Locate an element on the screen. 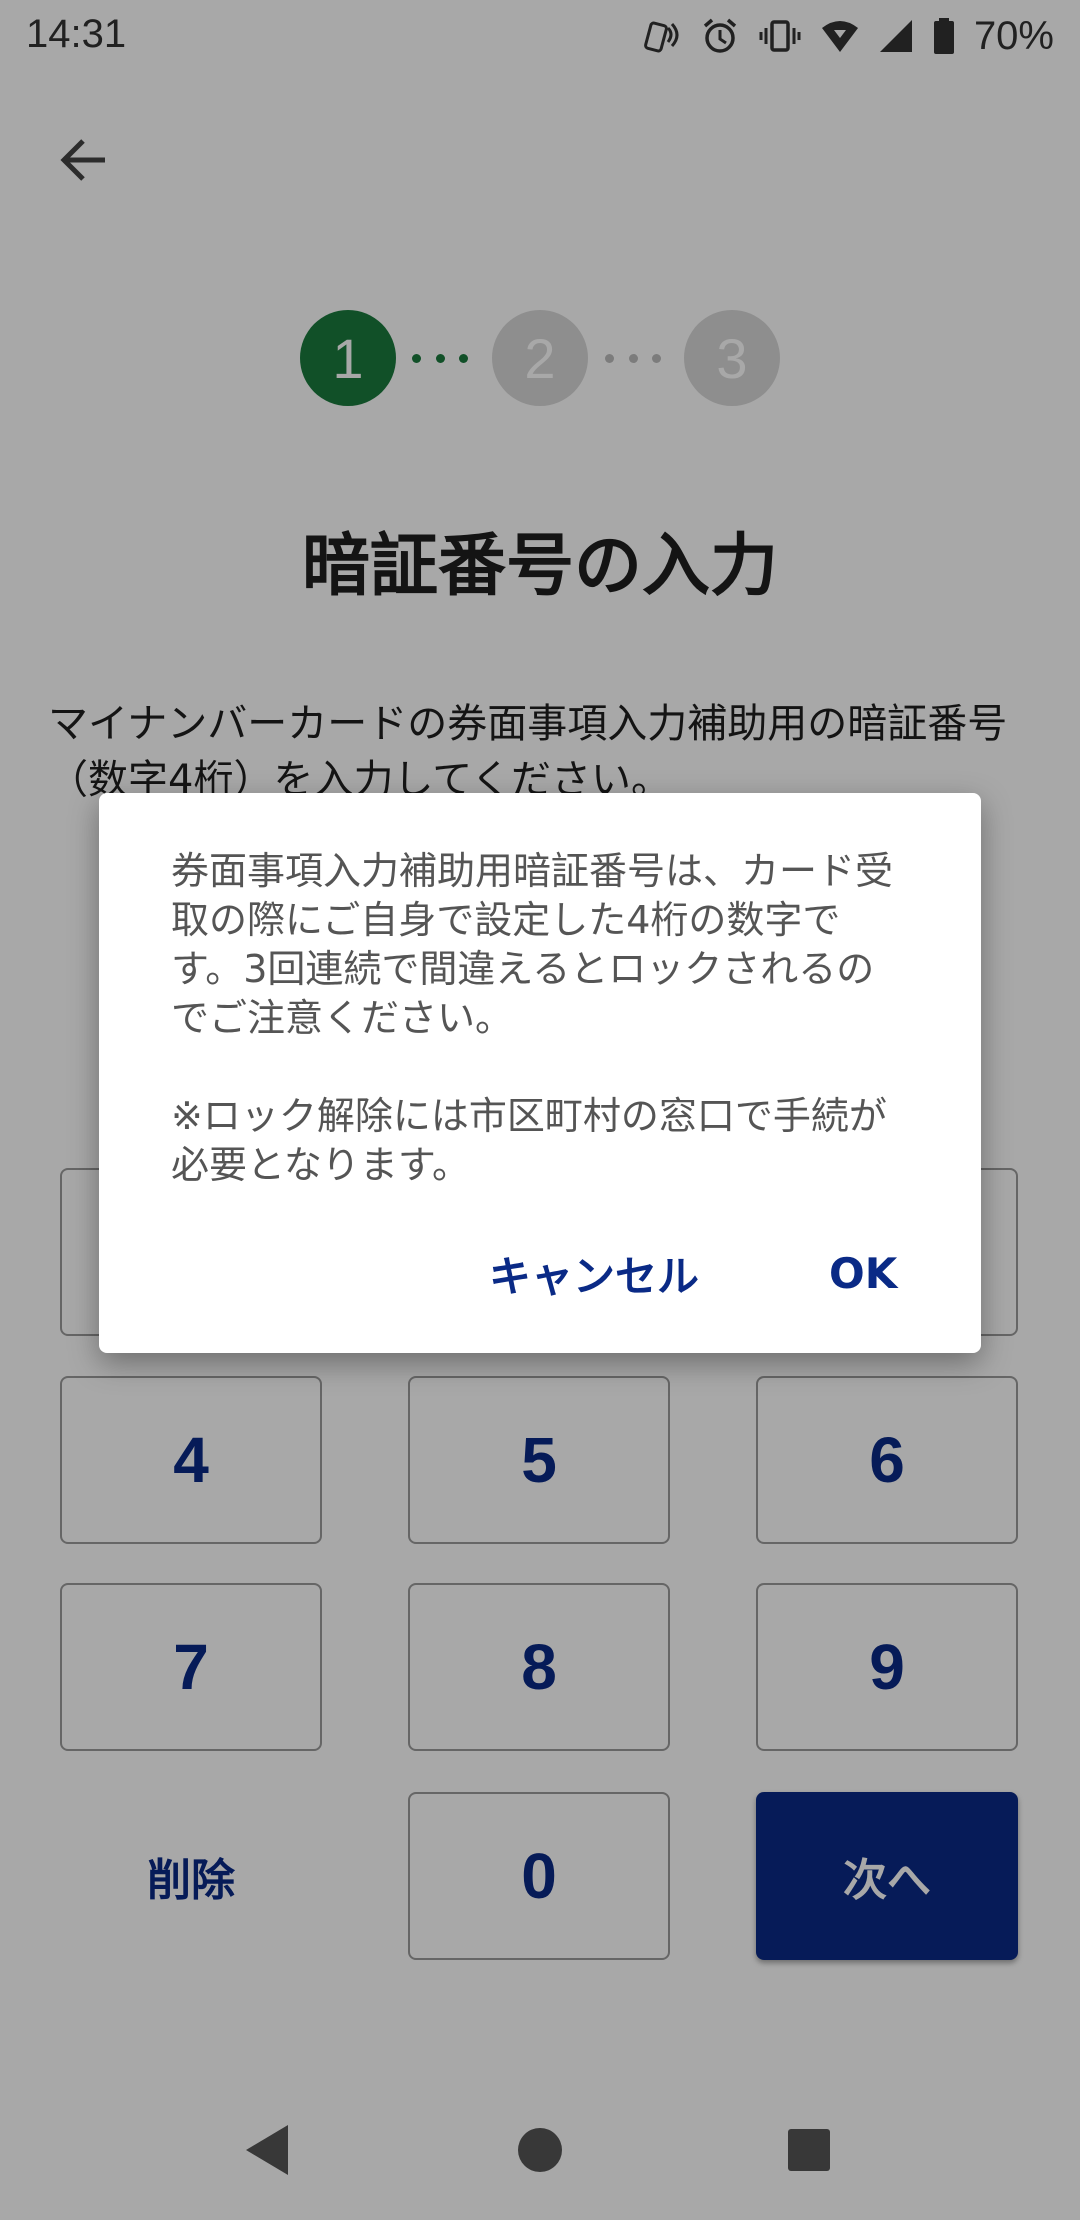 Image resolution: width=1080 pixels, height=2220 pixels. ok-button: OK is located at coordinates (863, 1273).